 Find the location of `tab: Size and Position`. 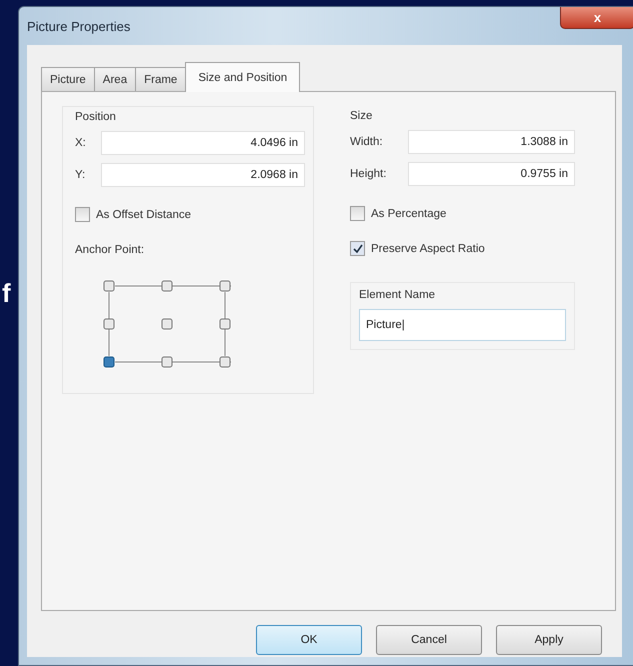

tab: Size and Position is located at coordinates (242, 77).